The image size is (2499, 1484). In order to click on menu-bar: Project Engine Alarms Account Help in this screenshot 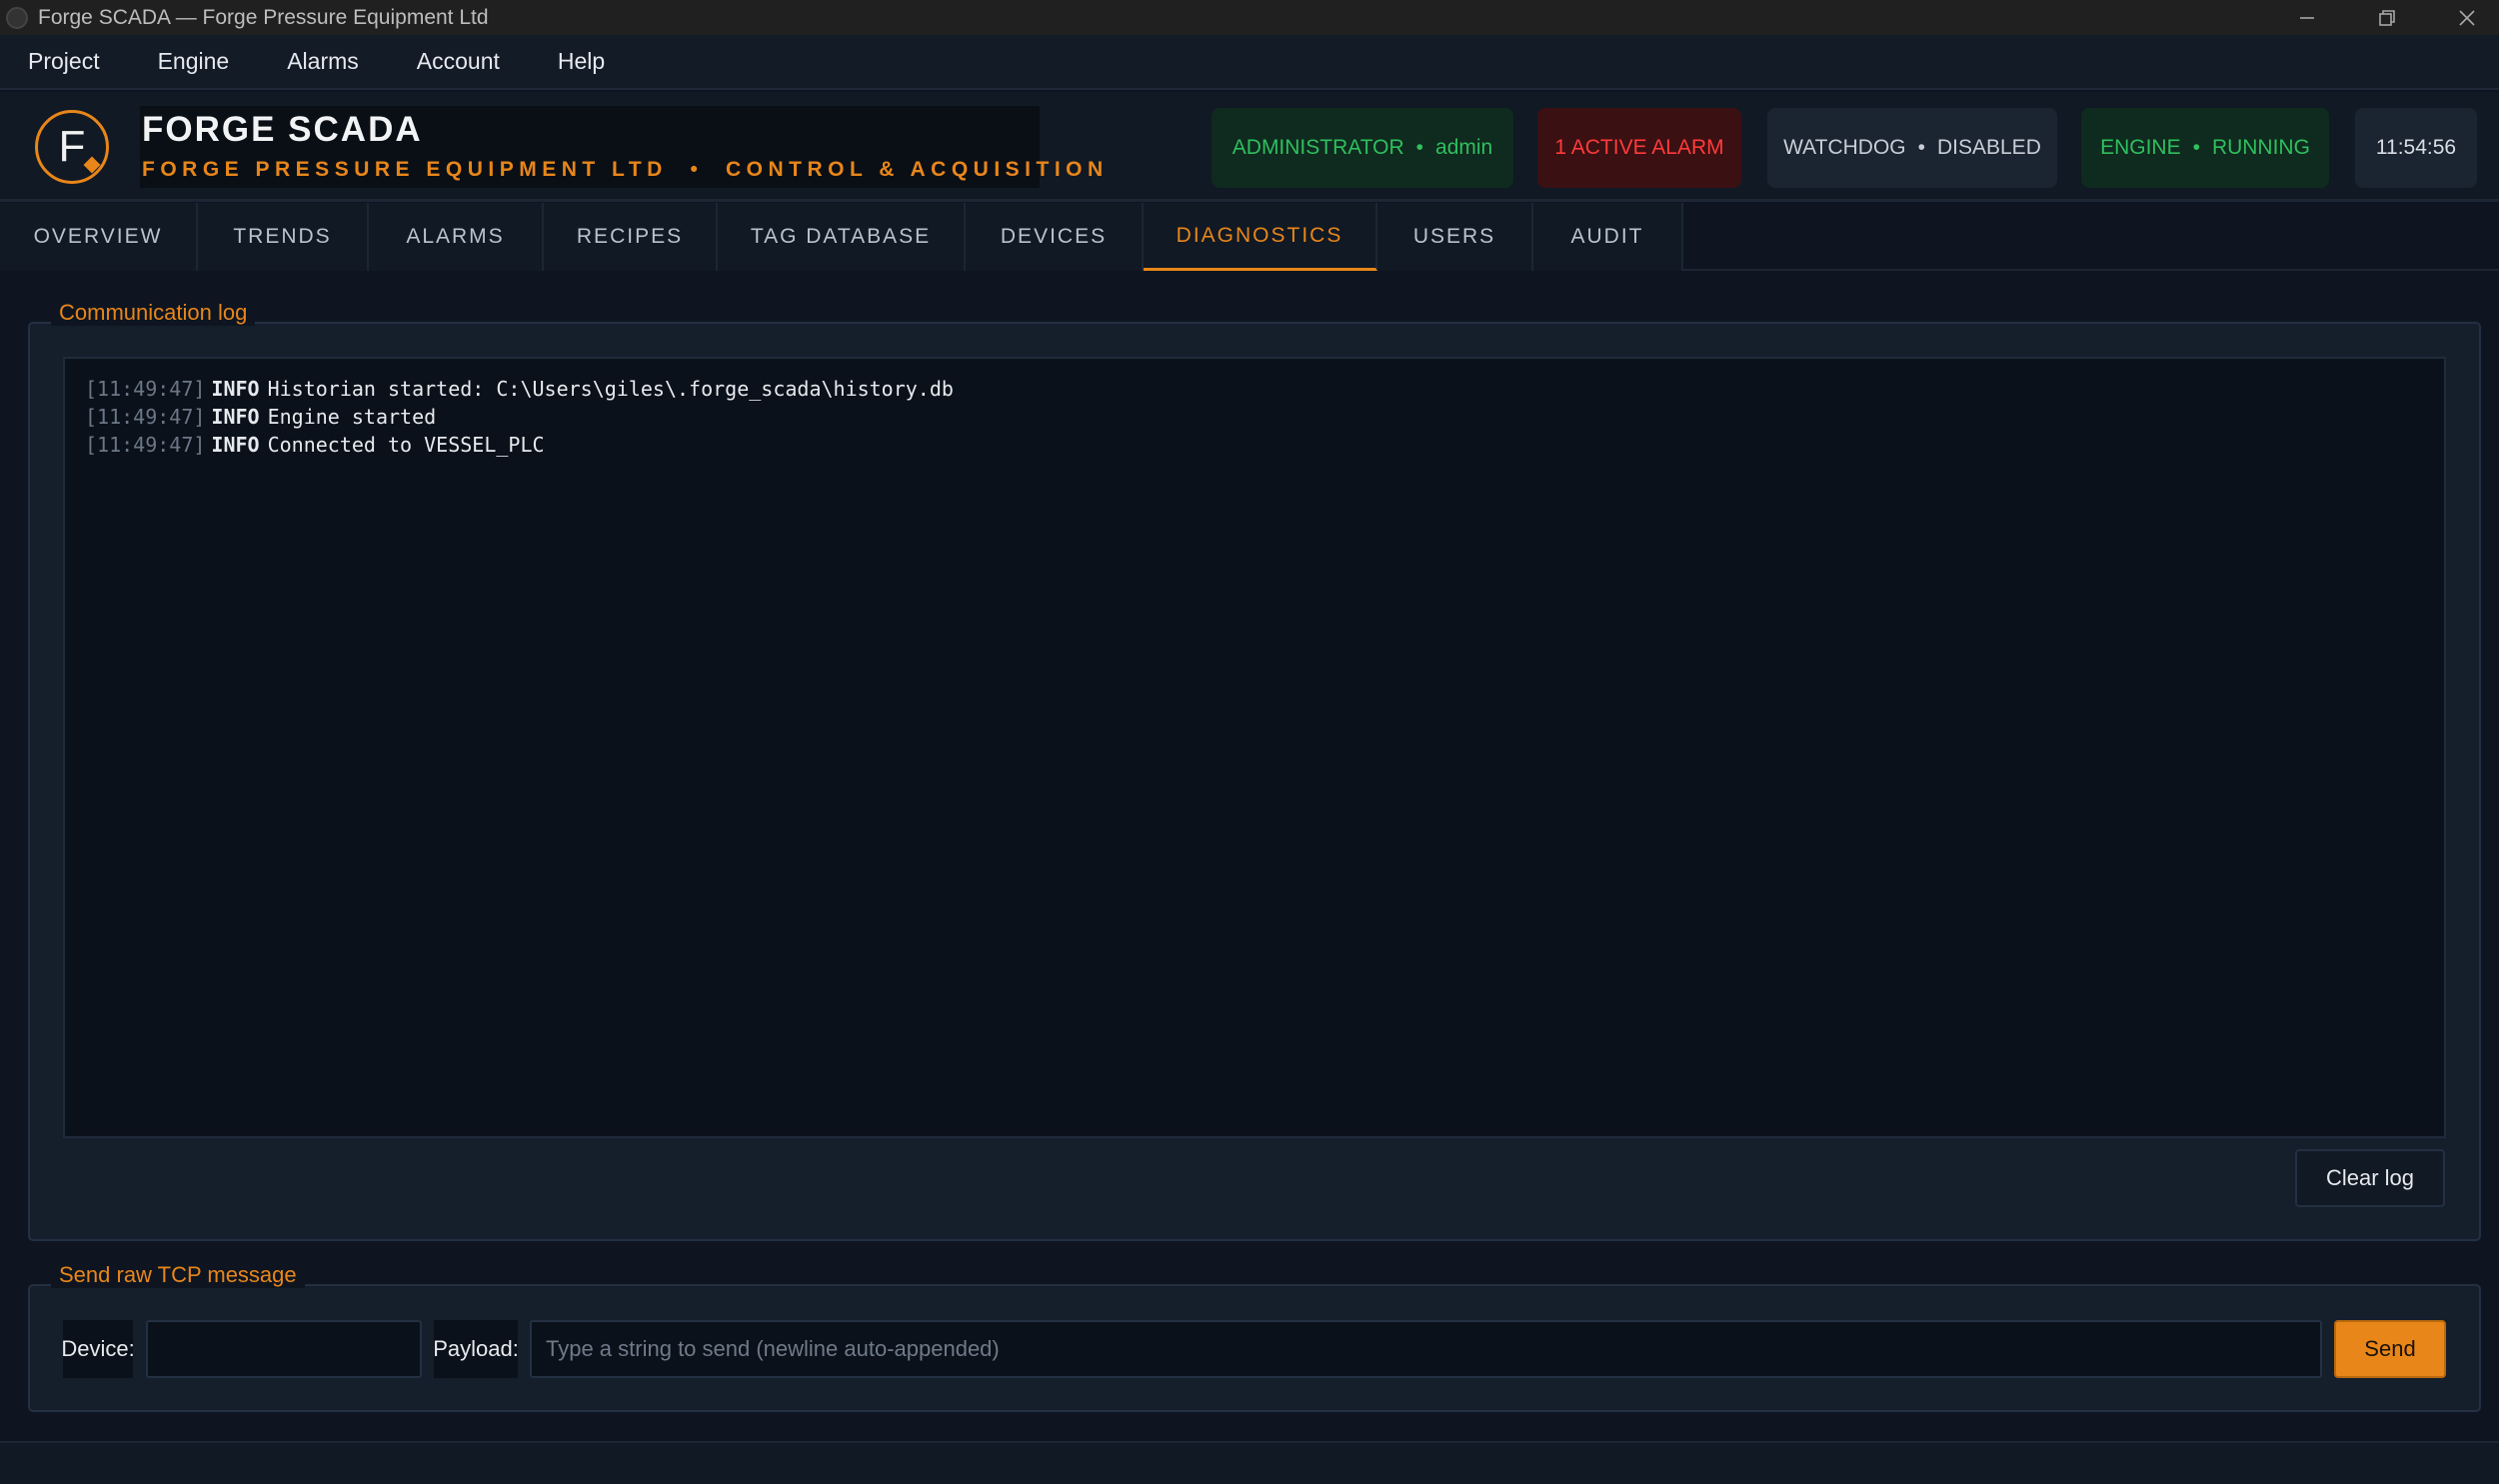, I will do `click(1249, 62)`.